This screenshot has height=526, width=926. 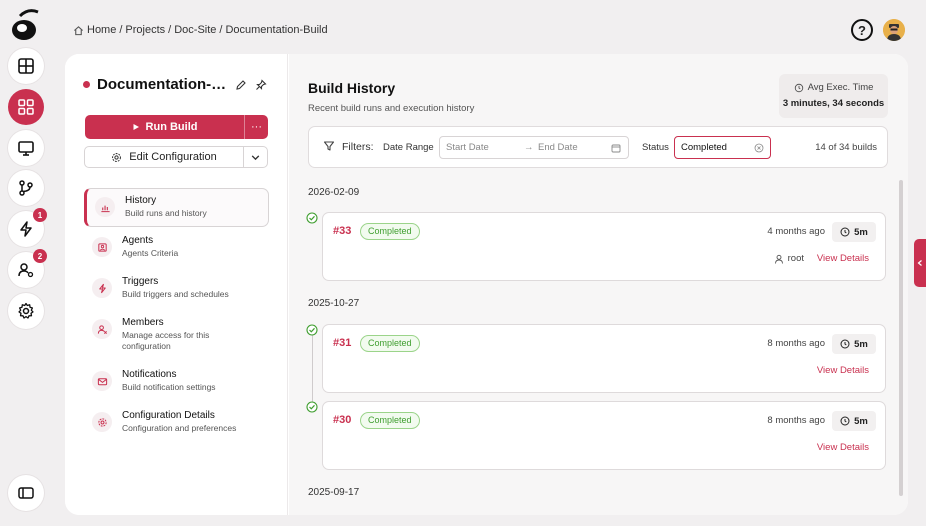 I want to click on date-range-label: Date Range, so click(x=408, y=147).